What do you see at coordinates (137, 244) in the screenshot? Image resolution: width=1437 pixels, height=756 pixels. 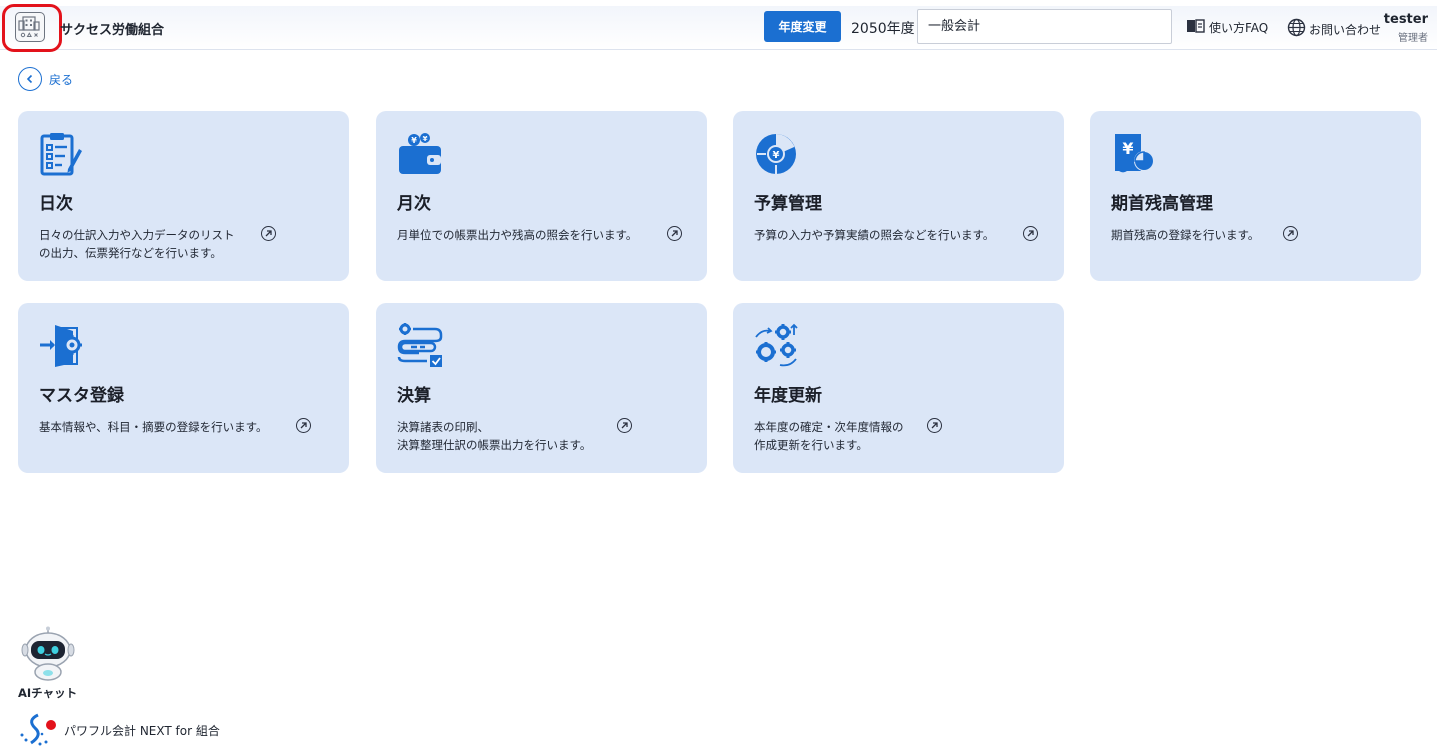 I see `card-description: 日々の仕訳入力や入力データのリスト の出力、伝票発行などを行います。` at bounding box center [137, 244].